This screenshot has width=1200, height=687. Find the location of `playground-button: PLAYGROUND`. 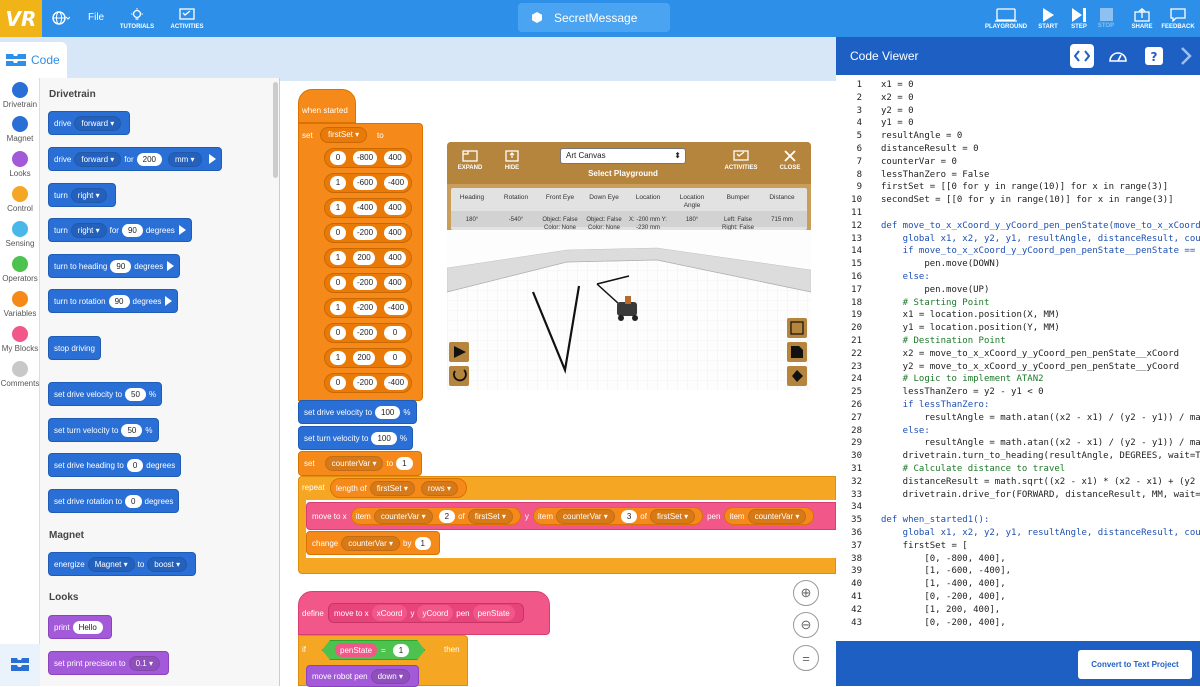

playground-button: PLAYGROUND is located at coordinates (1006, 18).